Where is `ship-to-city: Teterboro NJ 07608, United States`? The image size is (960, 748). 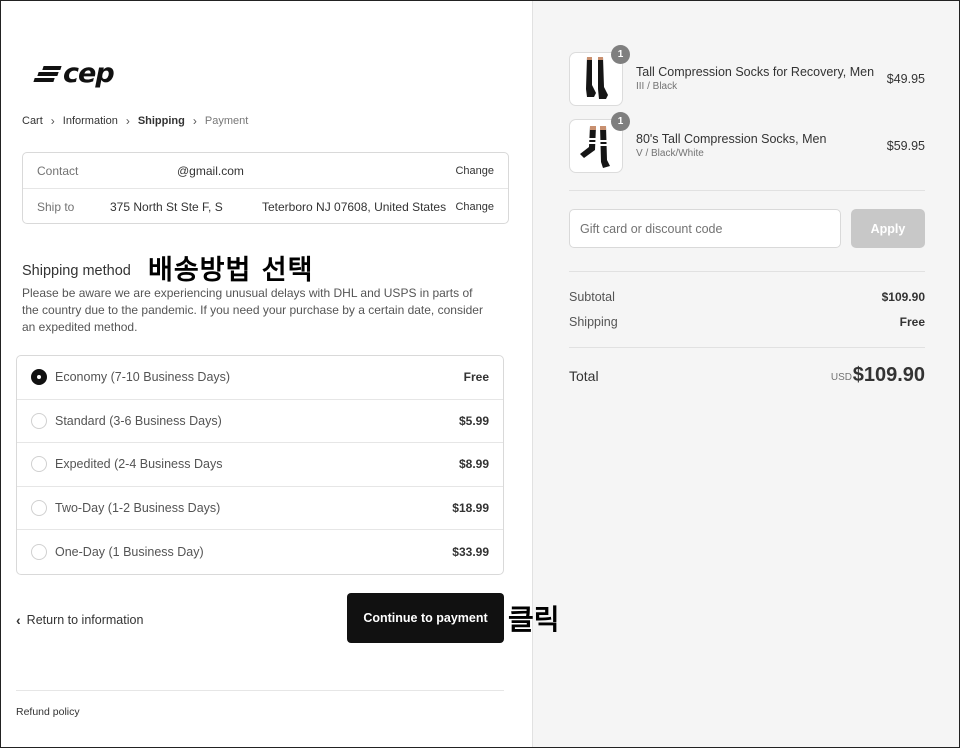 ship-to-city: Teterboro NJ 07608, United States is located at coordinates (354, 207).